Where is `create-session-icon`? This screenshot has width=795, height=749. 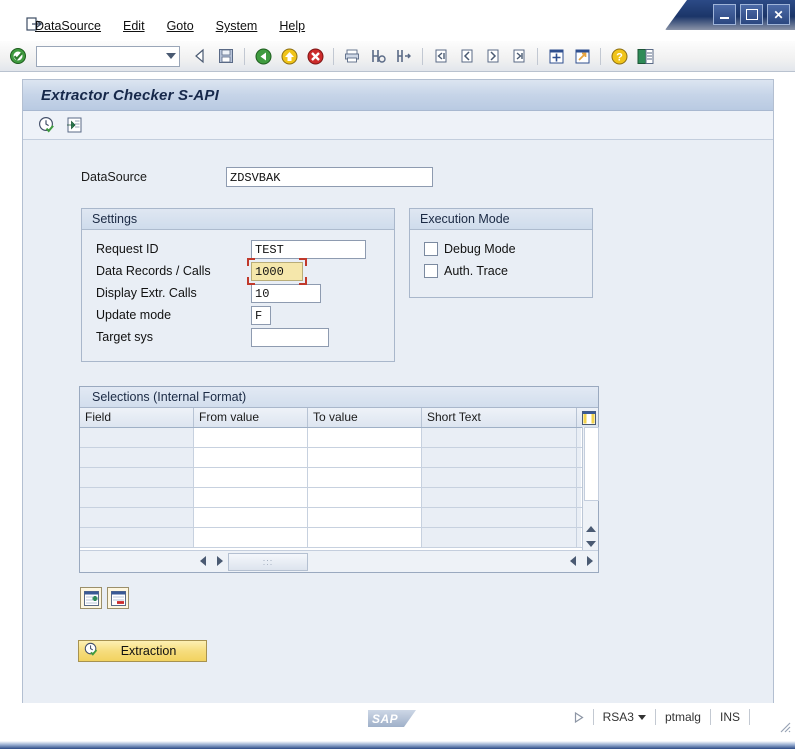
create-session-icon is located at coordinates (556, 56).